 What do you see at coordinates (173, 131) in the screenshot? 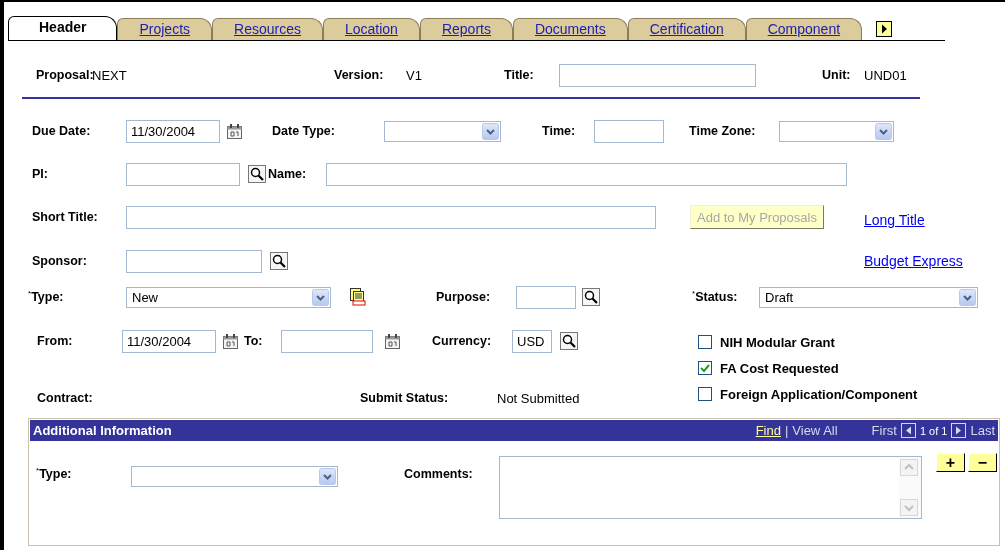
I see `due-date-field: 11/30/2004` at bounding box center [173, 131].